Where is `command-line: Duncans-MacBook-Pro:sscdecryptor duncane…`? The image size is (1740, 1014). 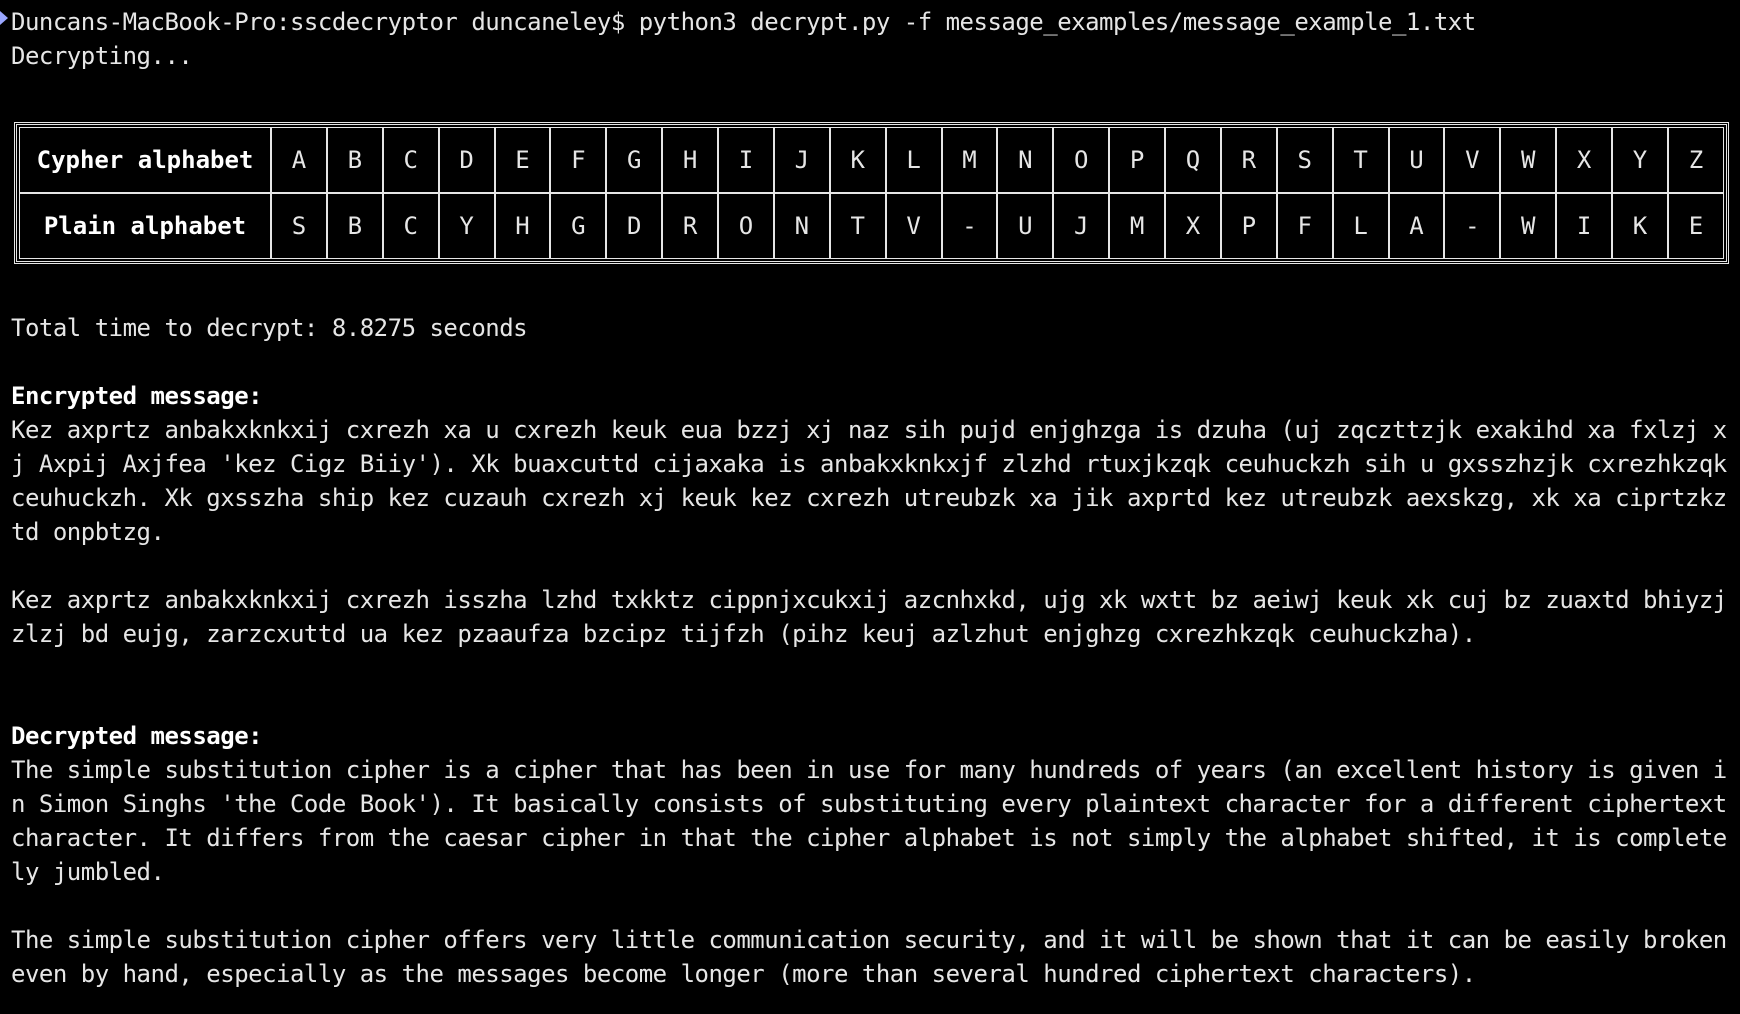
command-line: Duncans-MacBook-Pro:sscdecryptor duncane… is located at coordinates (743, 22).